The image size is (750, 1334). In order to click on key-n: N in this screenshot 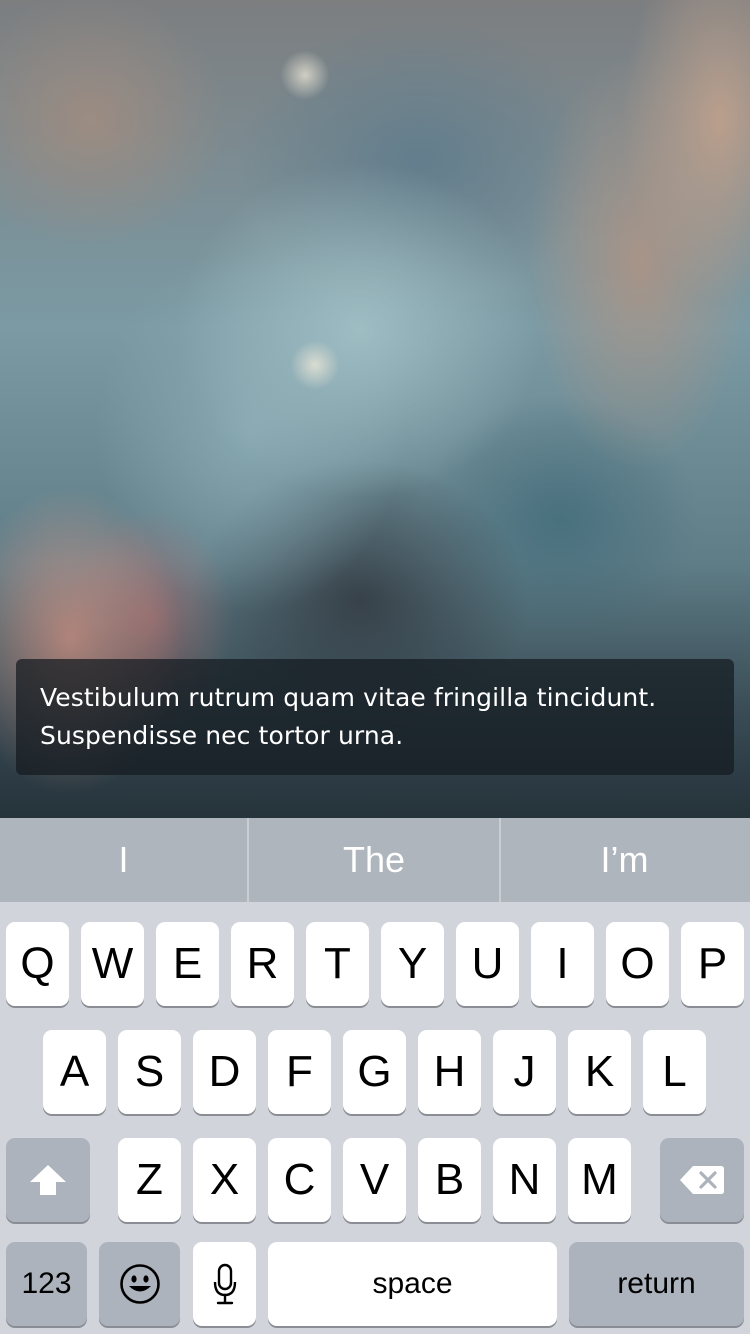, I will do `click(524, 1180)`.